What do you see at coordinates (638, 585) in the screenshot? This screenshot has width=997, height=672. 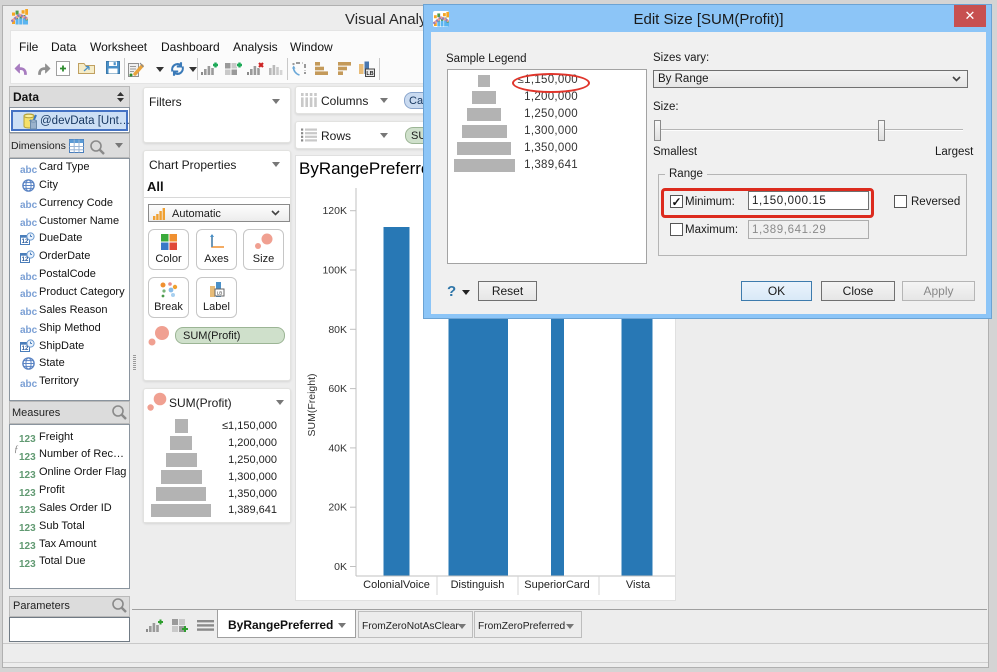 I see `svg-text: Vista` at bounding box center [638, 585].